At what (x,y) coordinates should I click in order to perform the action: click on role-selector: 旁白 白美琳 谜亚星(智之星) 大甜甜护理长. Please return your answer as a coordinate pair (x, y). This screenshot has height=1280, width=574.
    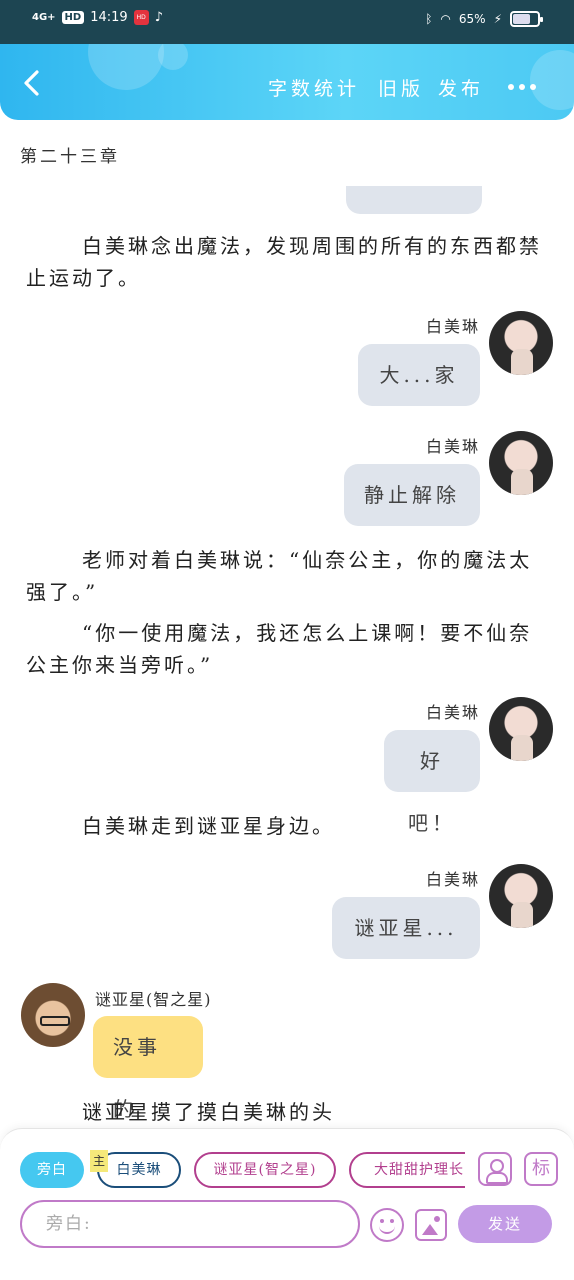
    Looking at the image, I should click on (242, 1170).